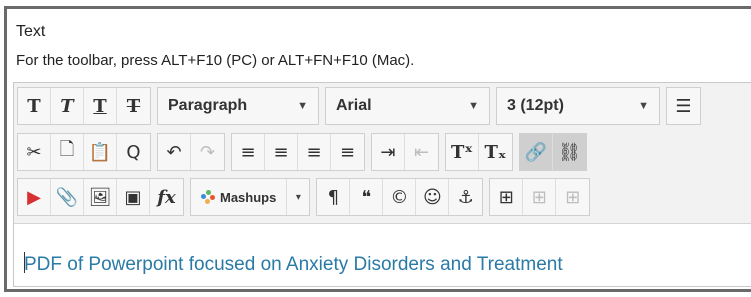  I want to click on youtube-icon: ▶, so click(34, 197).